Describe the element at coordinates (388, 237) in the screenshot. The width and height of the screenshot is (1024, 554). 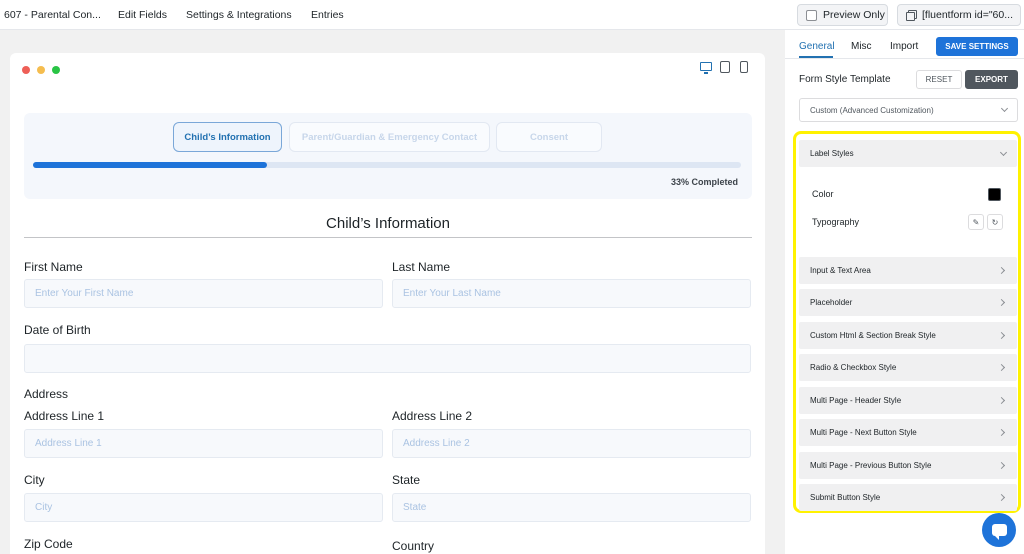
I see `section-divider` at that location.